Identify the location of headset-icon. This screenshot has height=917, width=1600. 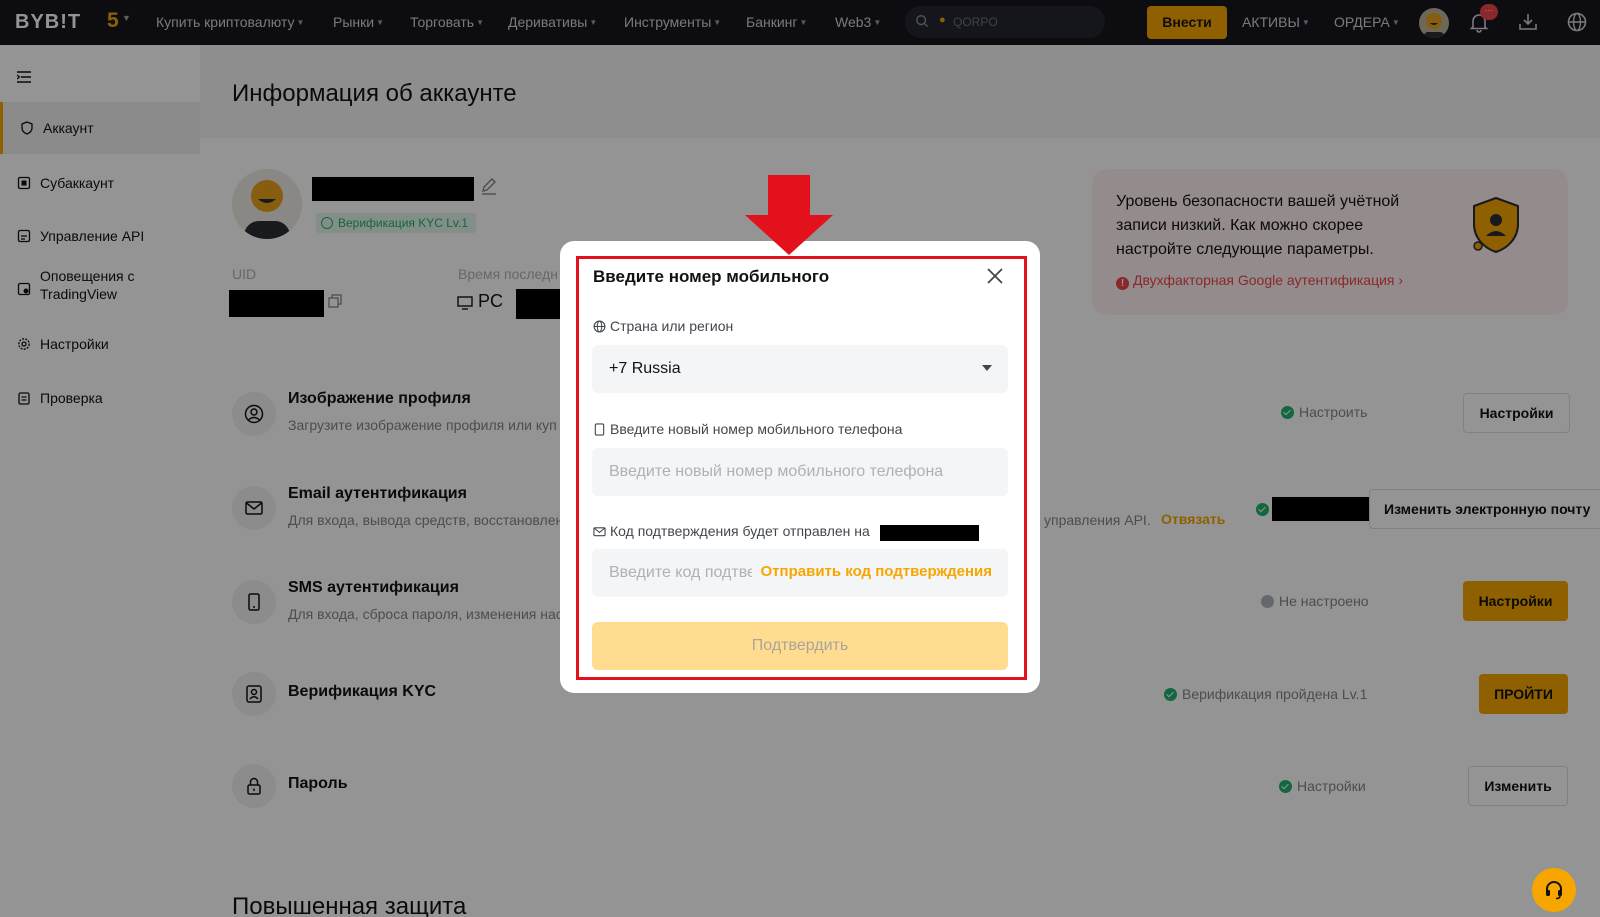
(1554, 890).